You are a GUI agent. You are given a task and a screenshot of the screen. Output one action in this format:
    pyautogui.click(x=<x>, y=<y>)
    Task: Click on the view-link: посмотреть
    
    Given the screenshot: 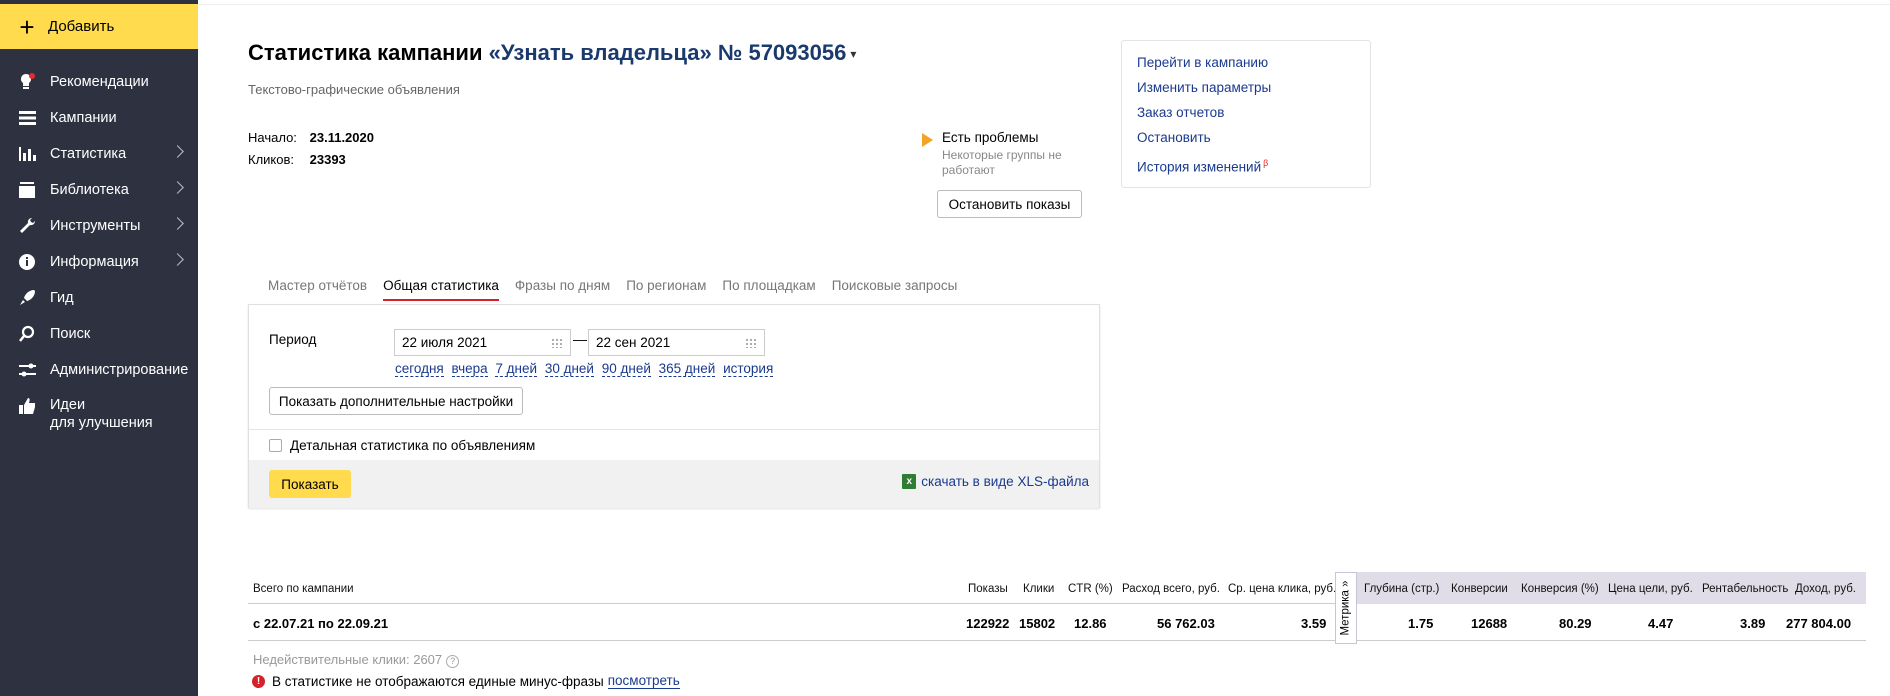 What is the action you would take?
    pyautogui.click(x=643, y=681)
    